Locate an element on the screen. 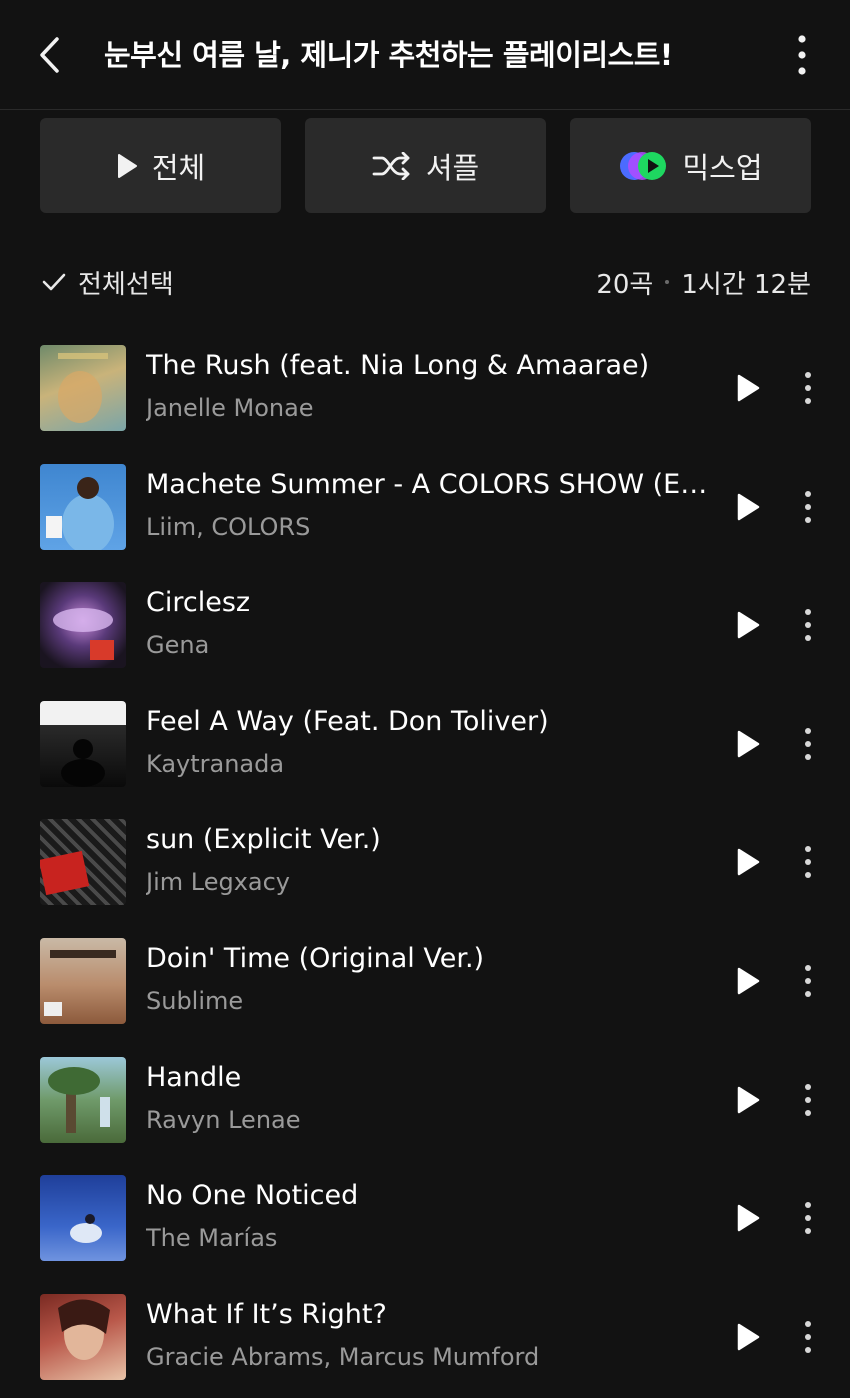 The image size is (850, 1398). shuffle-label: 셔플 is located at coordinates (452, 167).